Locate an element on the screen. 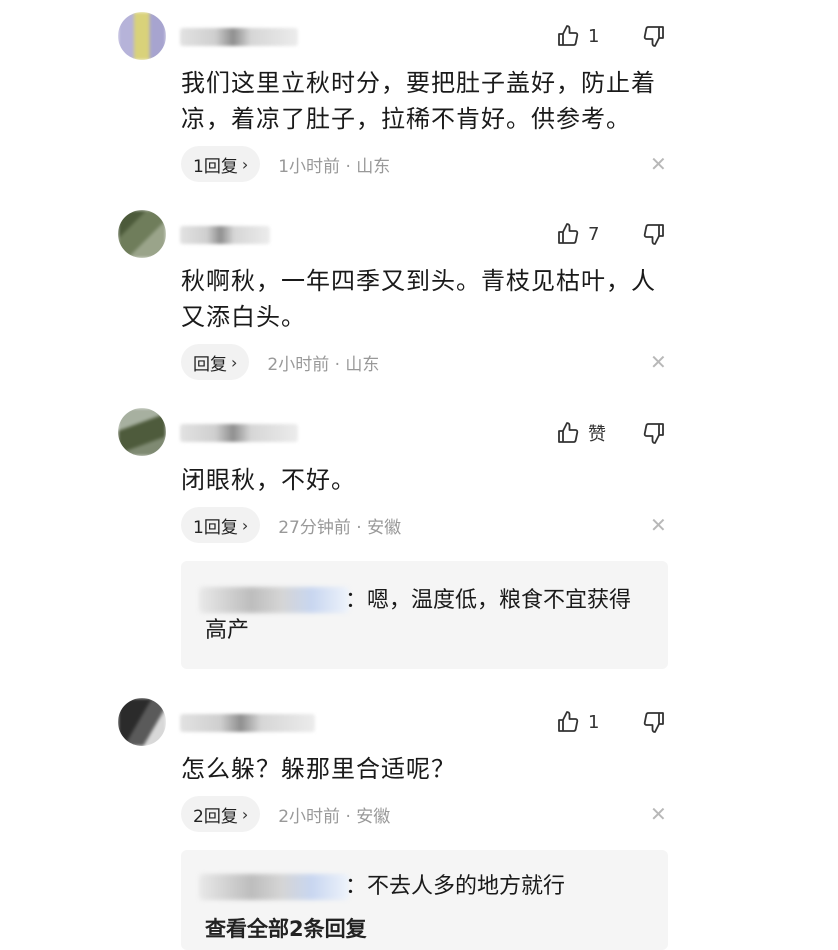 This screenshot has height=950, width=838. comment-actions: 赞 is located at coordinates (611, 433).